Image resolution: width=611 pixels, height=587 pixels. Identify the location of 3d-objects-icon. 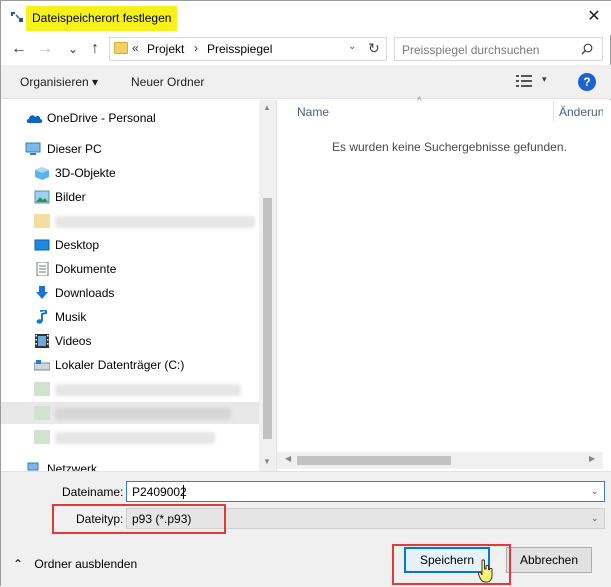
(42, 173).